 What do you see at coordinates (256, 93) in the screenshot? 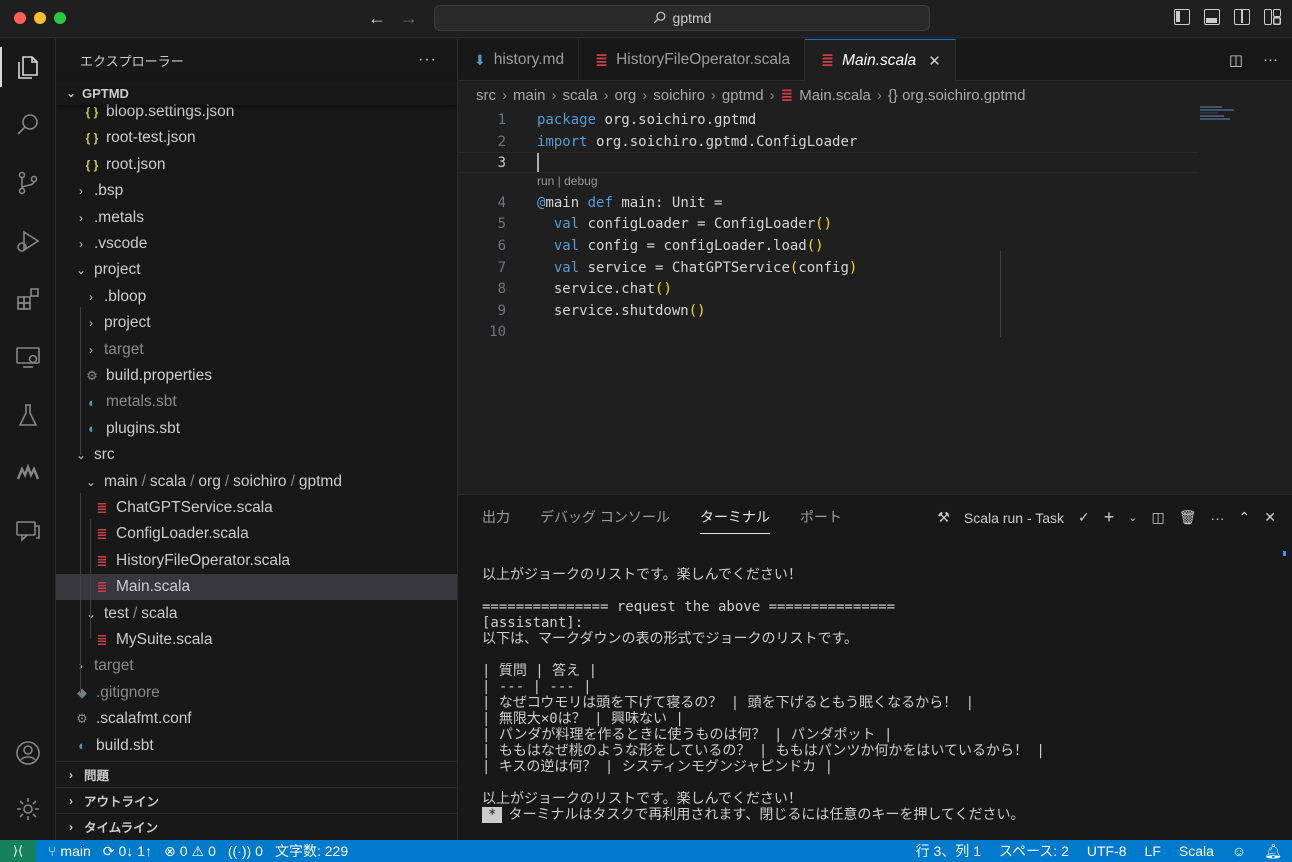
I see `workspace-folder-header: ⌄ GPTMD` at bounding box center [256, 93].